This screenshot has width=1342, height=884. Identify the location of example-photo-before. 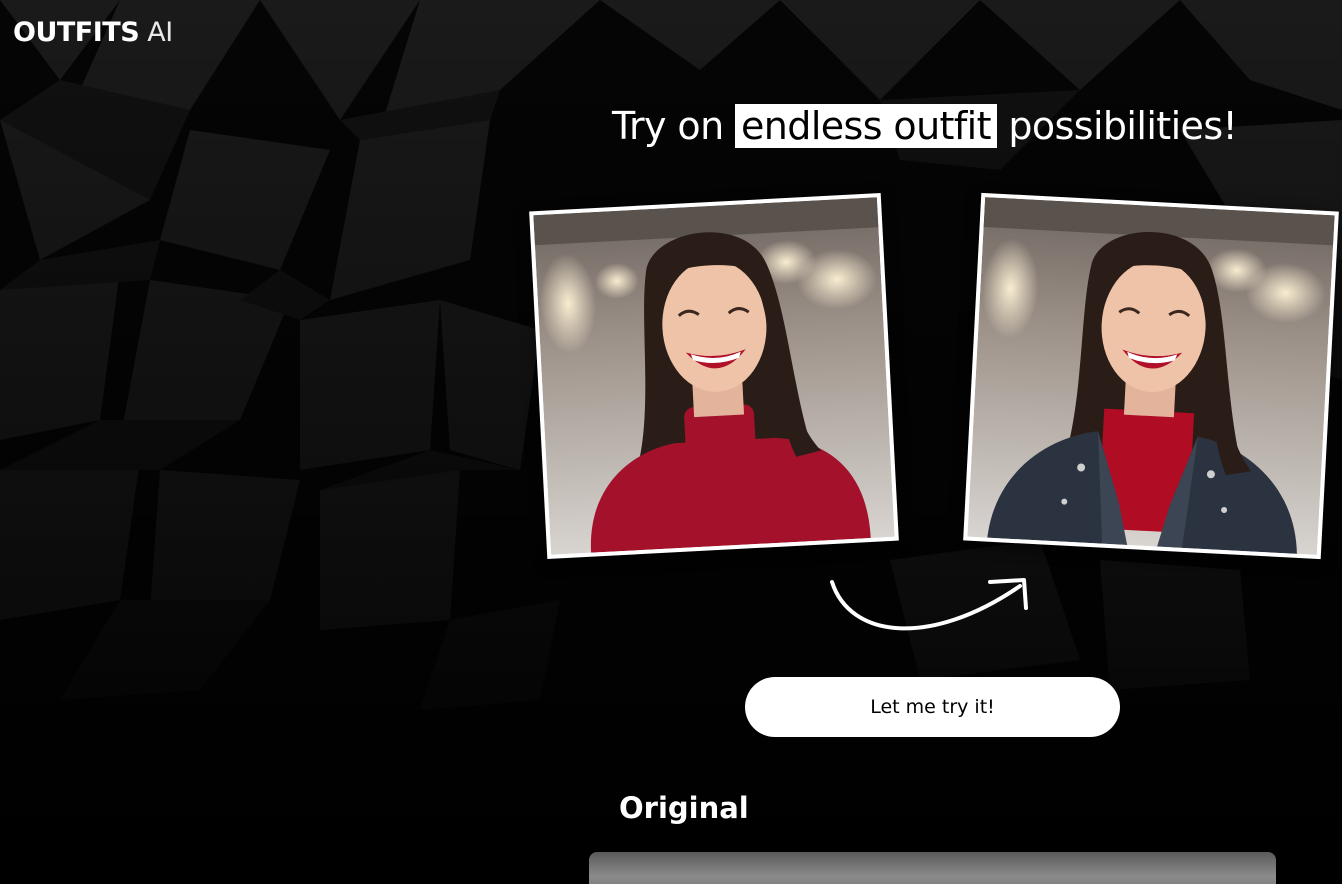
(714, 376).